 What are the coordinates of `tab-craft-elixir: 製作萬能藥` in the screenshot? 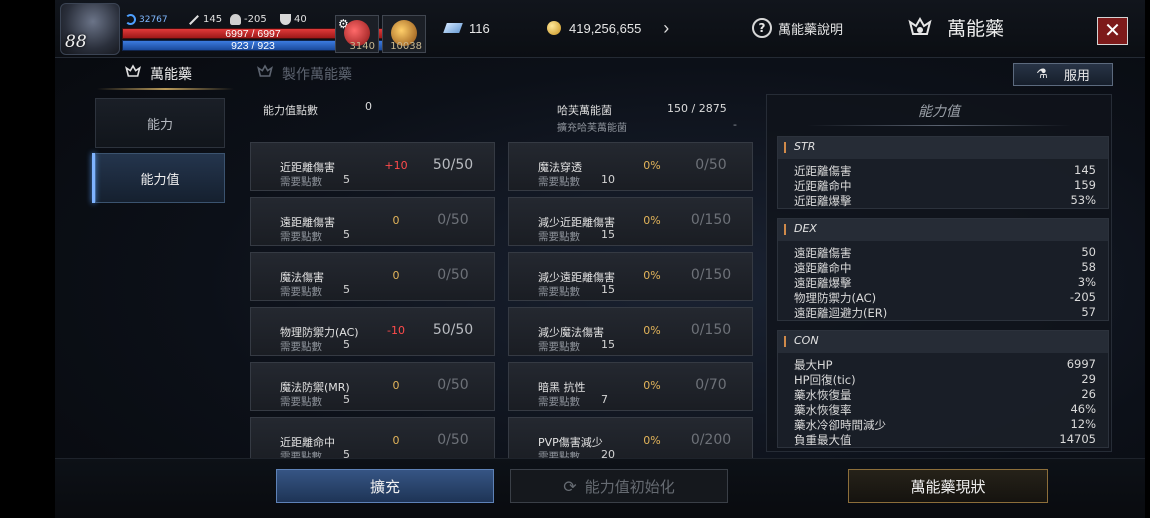 It's located at (303, 74).